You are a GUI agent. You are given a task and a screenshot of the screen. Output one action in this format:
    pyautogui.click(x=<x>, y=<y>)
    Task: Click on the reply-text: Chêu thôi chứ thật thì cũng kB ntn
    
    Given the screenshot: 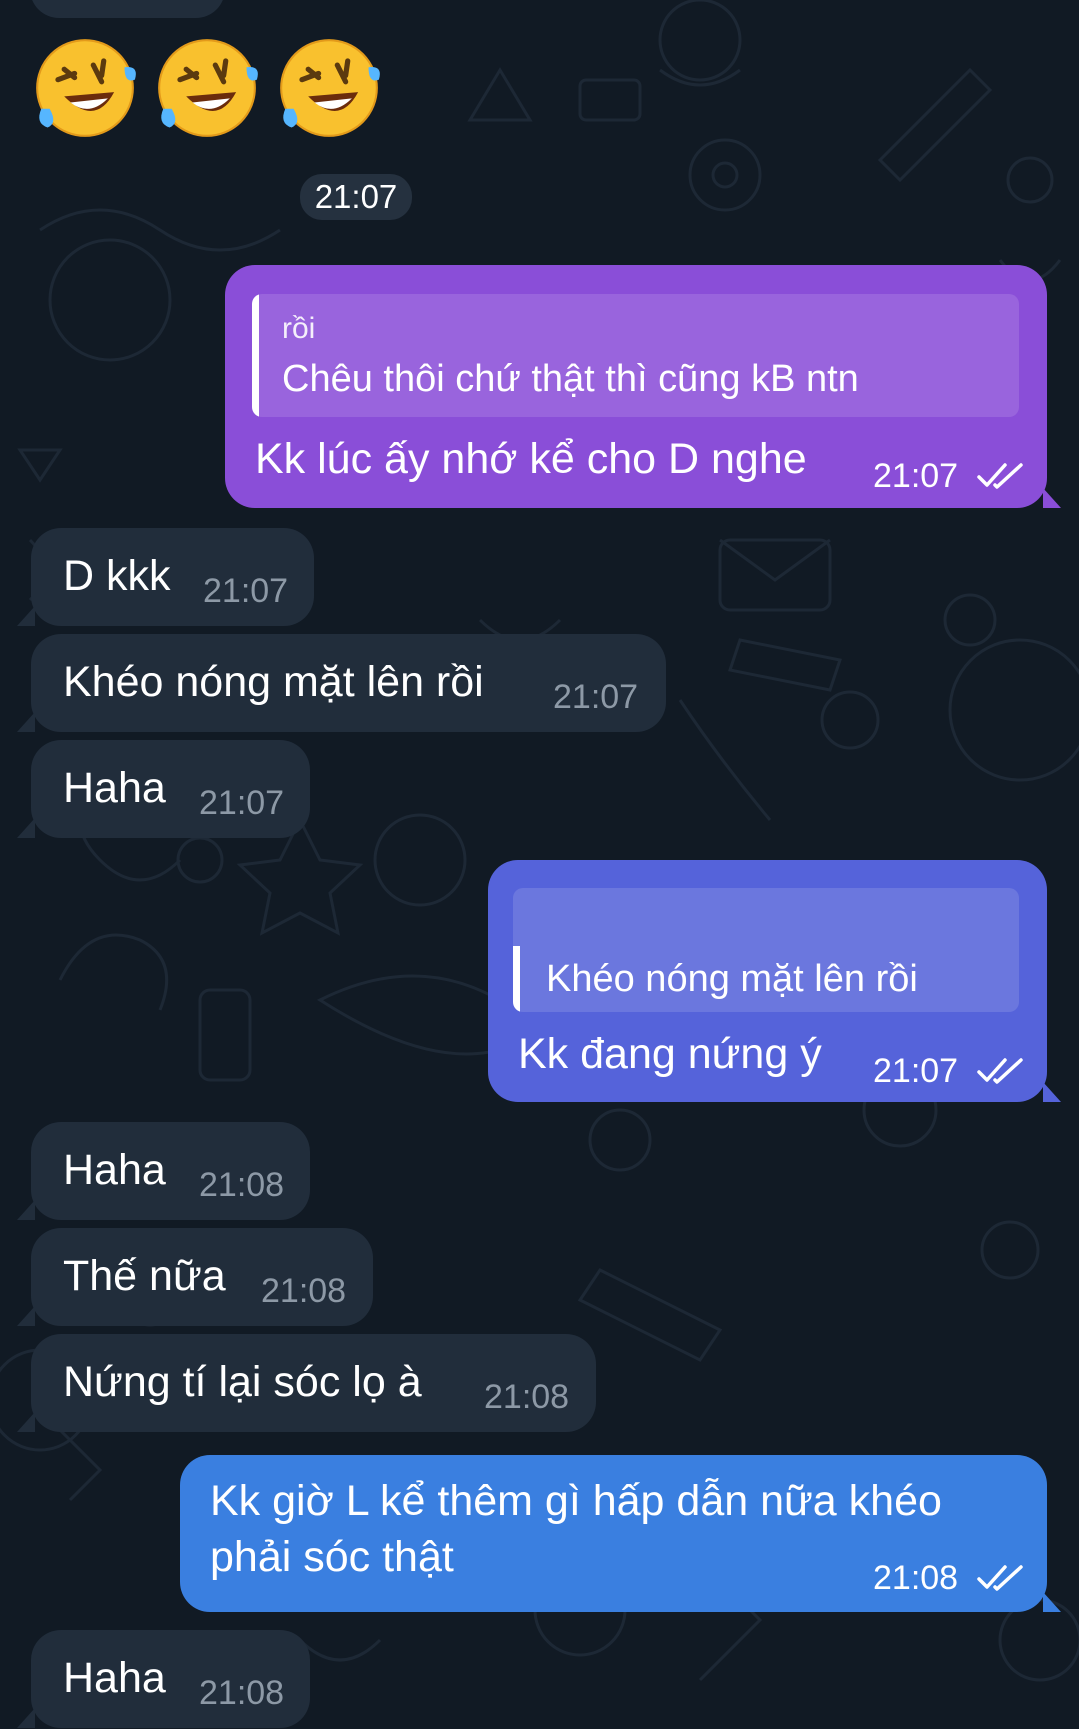 What is the action you would take?
    pyautogui.click(x=570, y=379)
    